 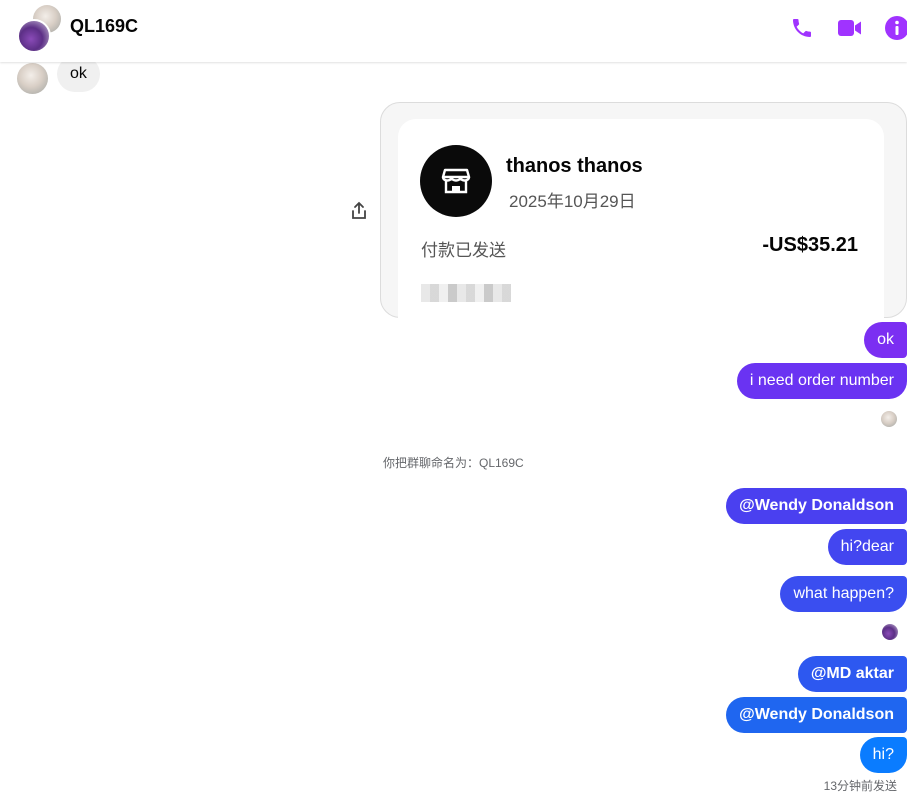 I want to click on chat-title: QL169C, so click(x=104, y=26).